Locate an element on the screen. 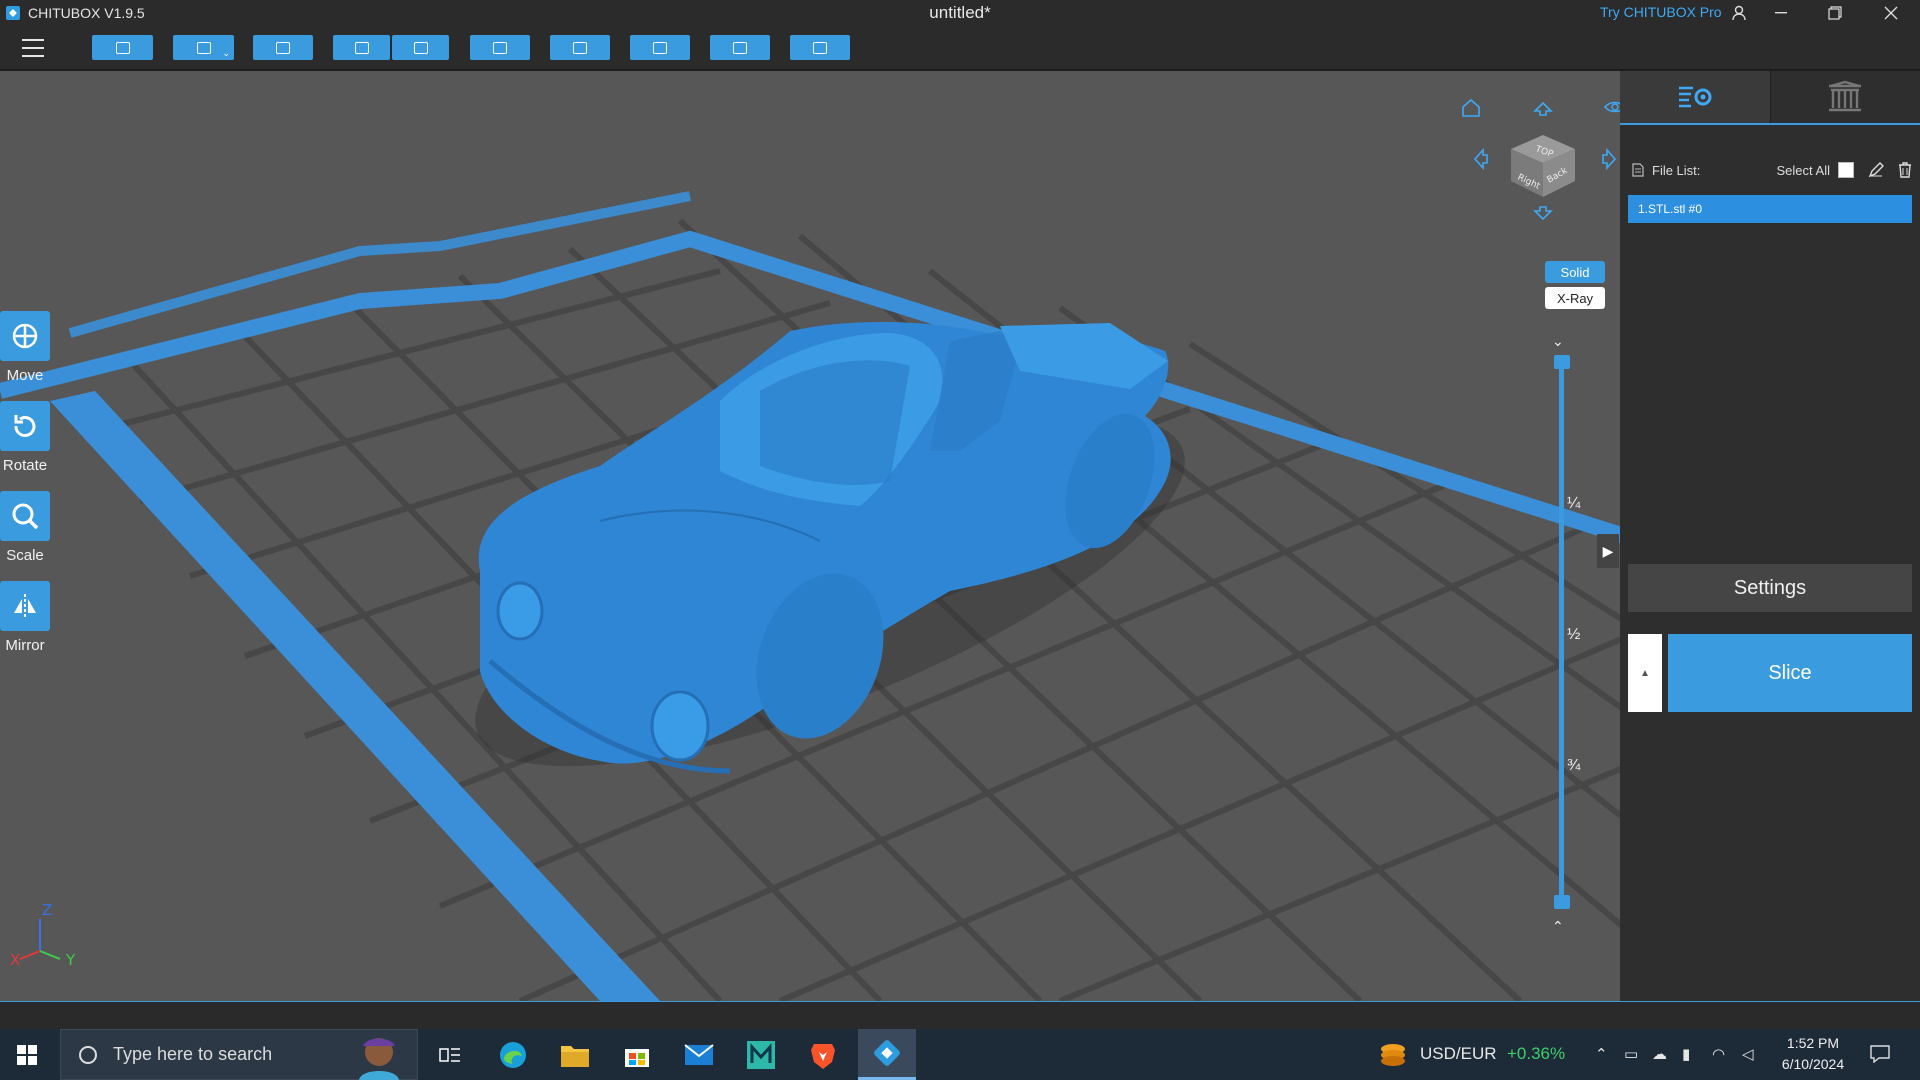  trash-icon is located at coordinates (1905, 170).